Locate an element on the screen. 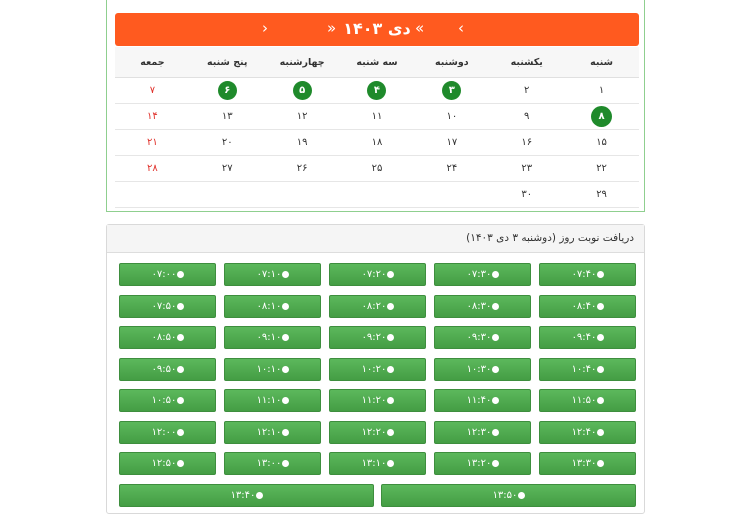 The width and height of the screenshot is (750, 514). time-slot-button: ۱۲:۲۰ is located at coordinates (377, 432).